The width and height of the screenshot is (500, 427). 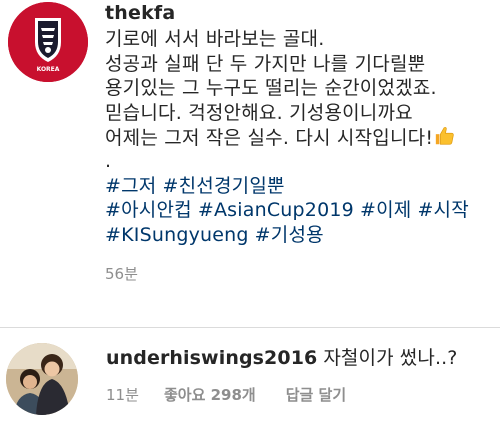 I want to click on hashtag-row: #KISungyueng #기성용, so click(x=302, y=235).